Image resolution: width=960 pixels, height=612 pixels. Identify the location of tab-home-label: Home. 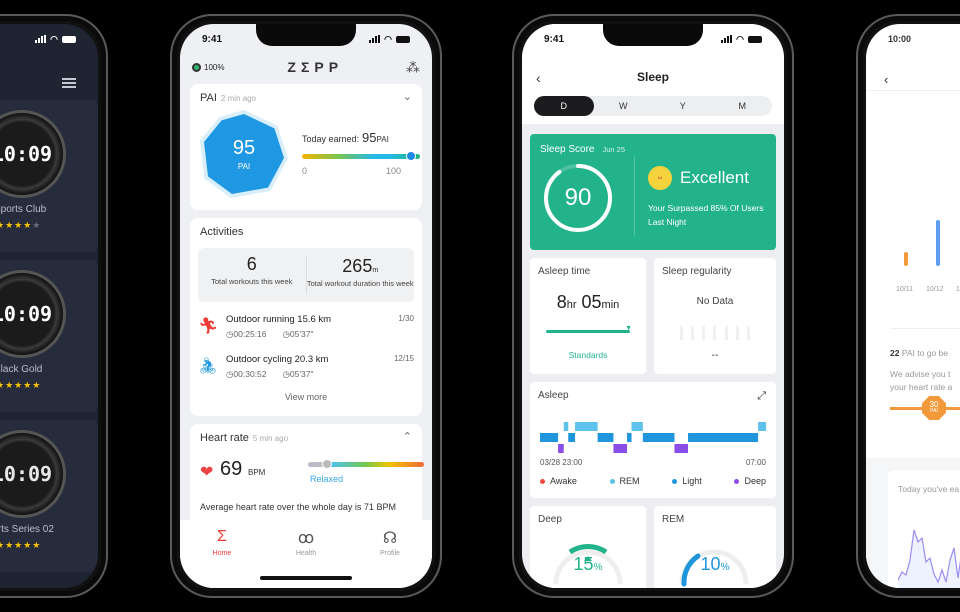
(222, 553).